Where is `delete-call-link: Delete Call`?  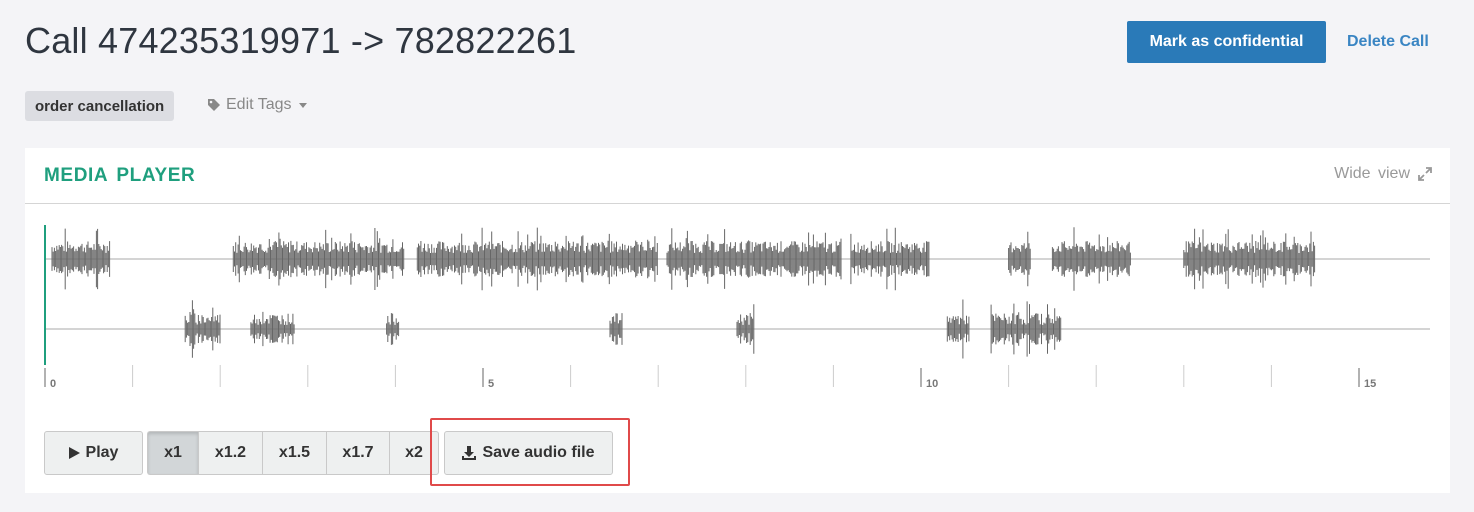 delete-call-link: Delete Call is located at coordinates (1388, 42).